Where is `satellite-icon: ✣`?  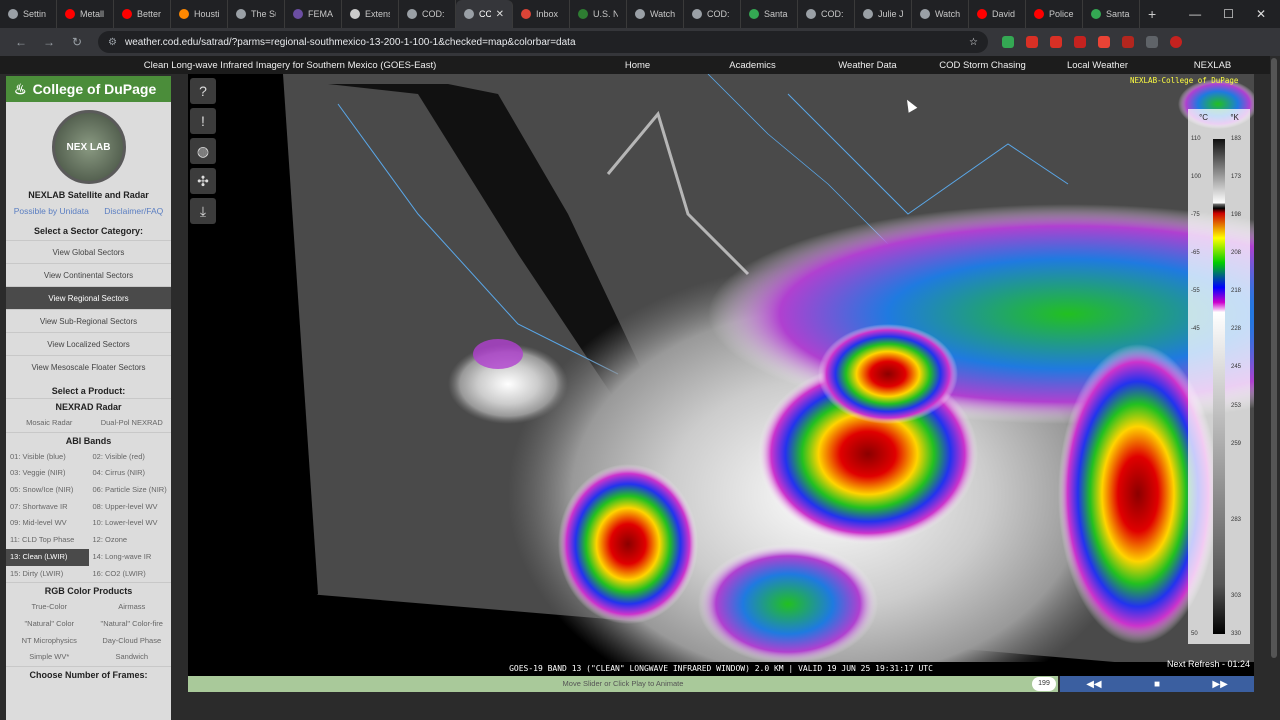
satellite-icon: ✣ is located at coordinates (203, 181).